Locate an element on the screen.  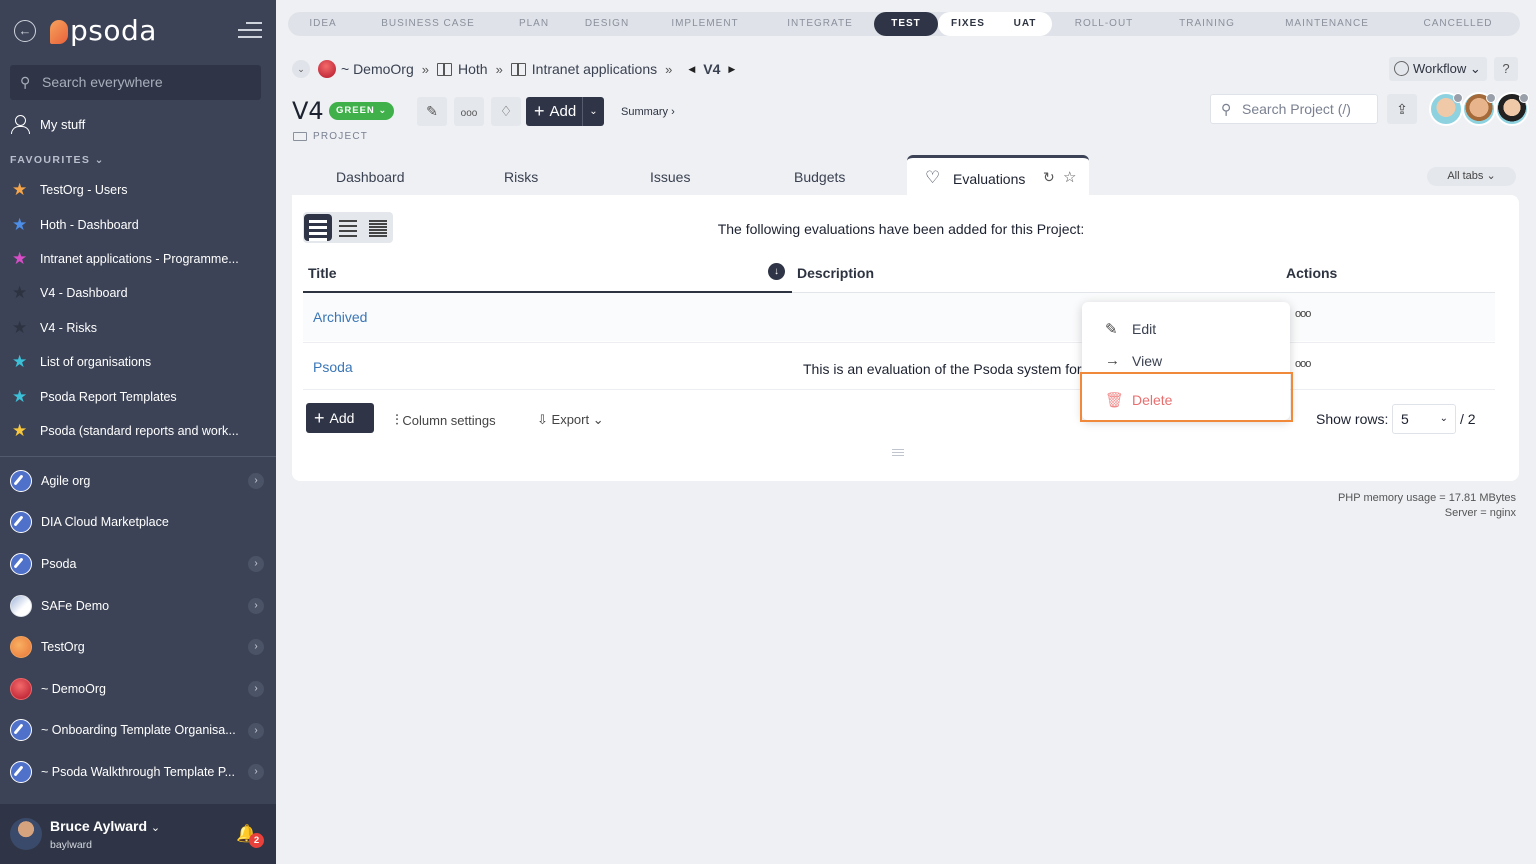
status-badge: GREEN ⌄ is located at coordinates (362, 111).